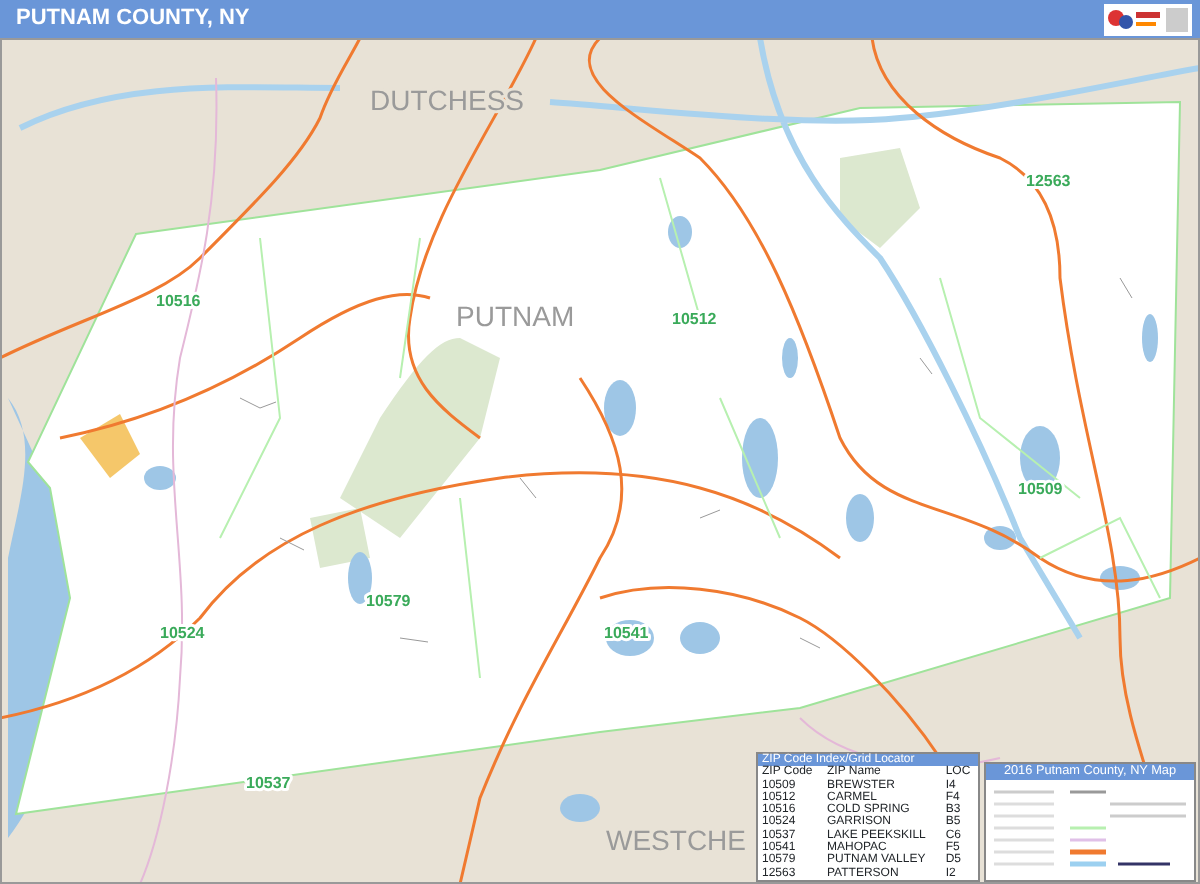 This screenshot has width=1200, height=884. I want to click on zip-code-label: 10516, so click(178, 301).